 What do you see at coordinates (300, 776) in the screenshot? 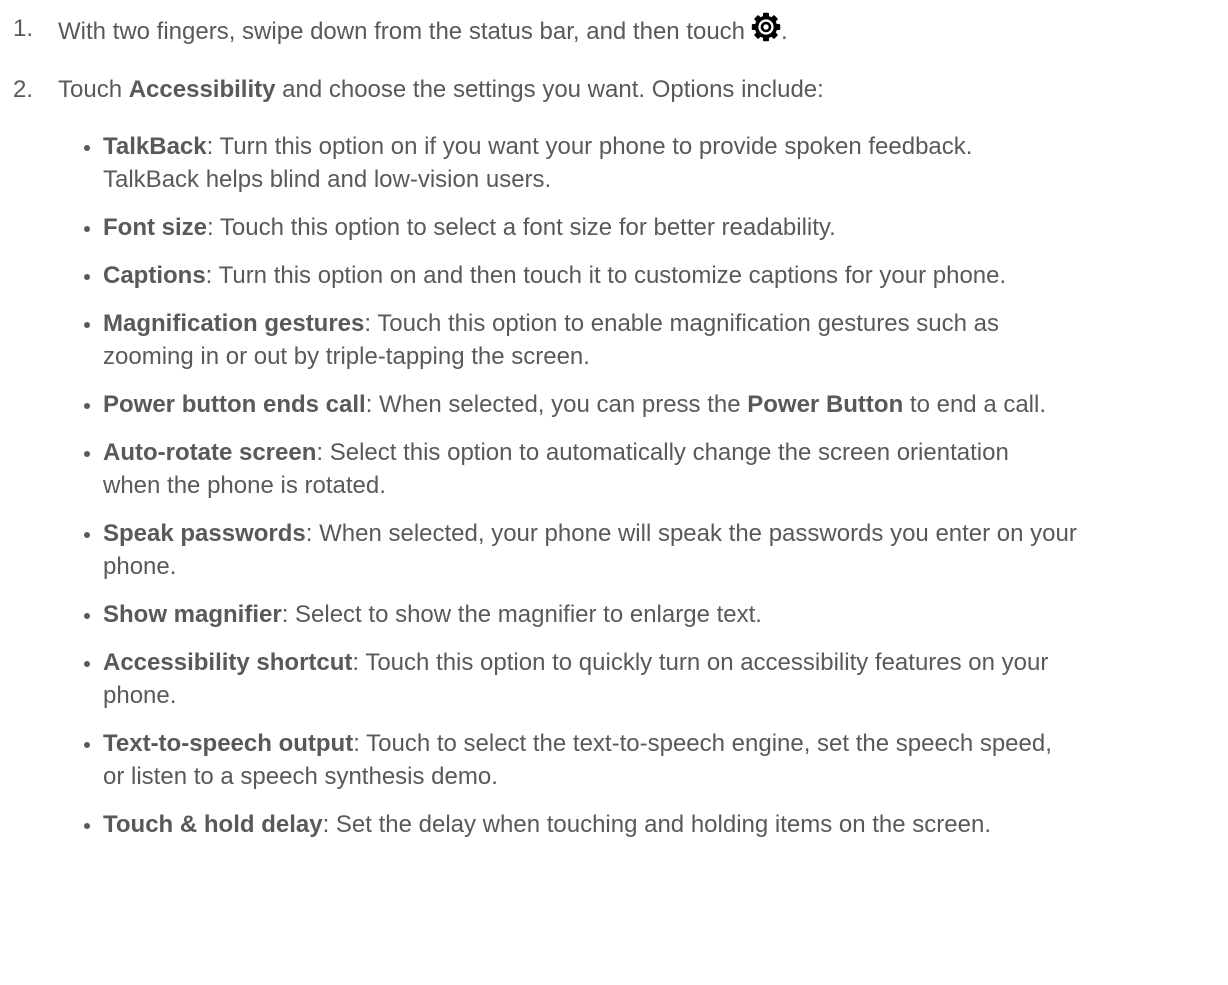
I see `option-line: or listen to a speech synthesis demo.` at bounding box center [300, 776].